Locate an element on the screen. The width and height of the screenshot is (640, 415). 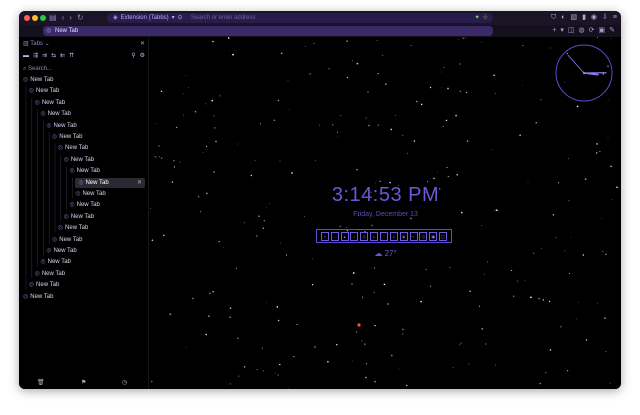
minimize-window-button is located at coordinates (35, 18).